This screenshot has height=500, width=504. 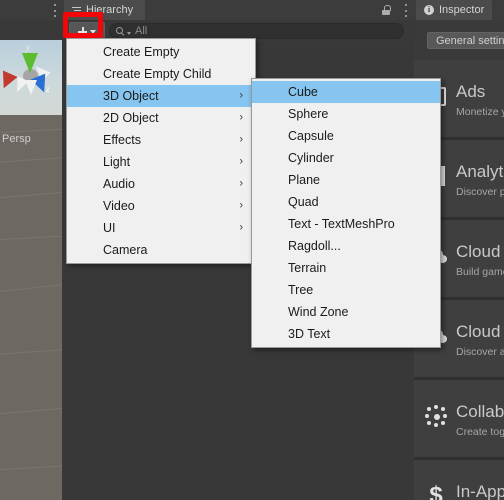 What do you see at coordinates (28, 47) in the screenshot?
I see `gizmo-y-label: y` at bounding box center [28, 47].